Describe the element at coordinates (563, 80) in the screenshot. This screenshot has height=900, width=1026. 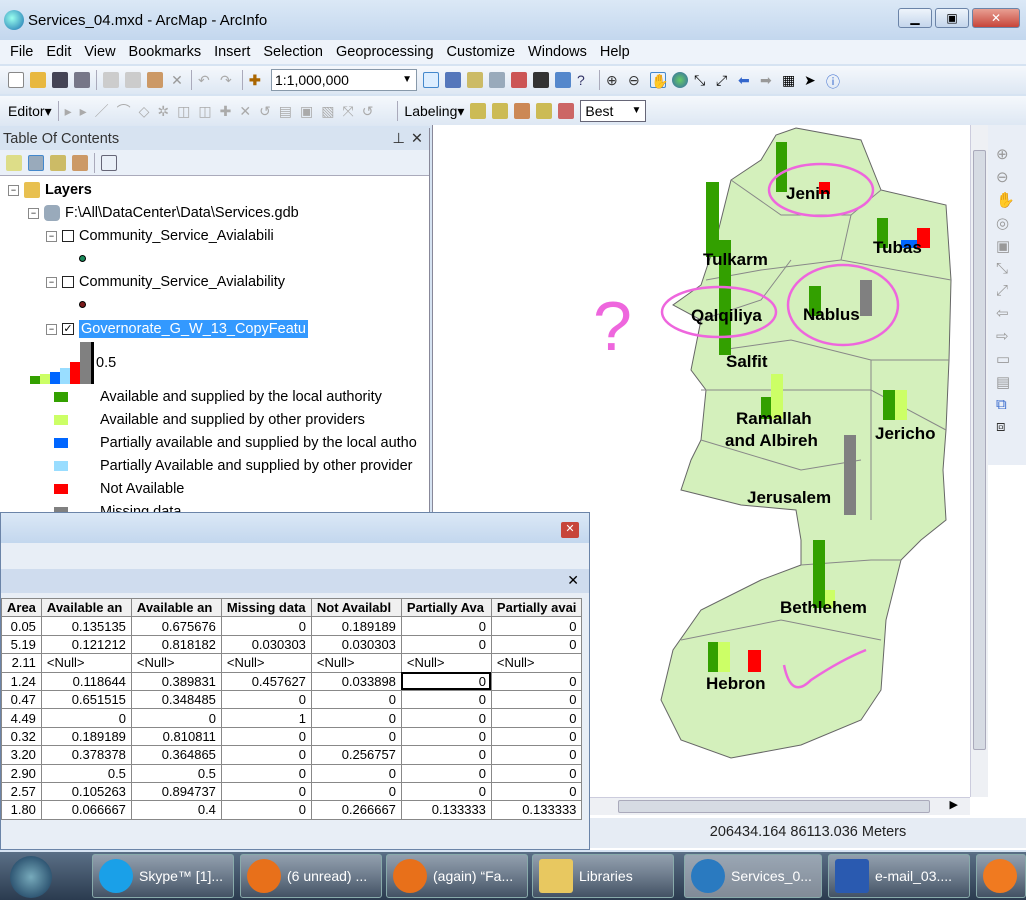
I see `model-builder-icon` at that location.